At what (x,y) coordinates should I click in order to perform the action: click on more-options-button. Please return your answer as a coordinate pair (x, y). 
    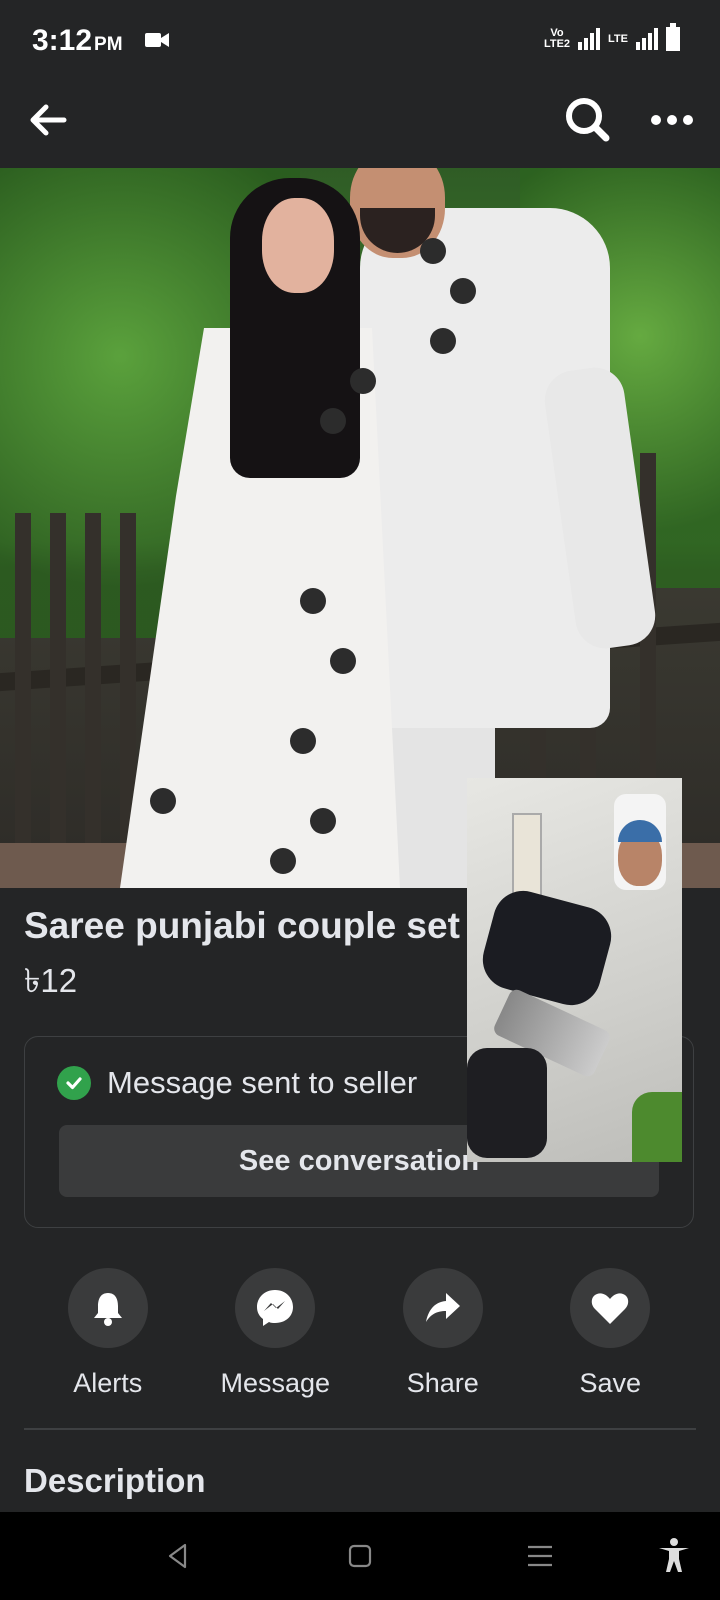
    Looking at the image, I should click on (672, 120).